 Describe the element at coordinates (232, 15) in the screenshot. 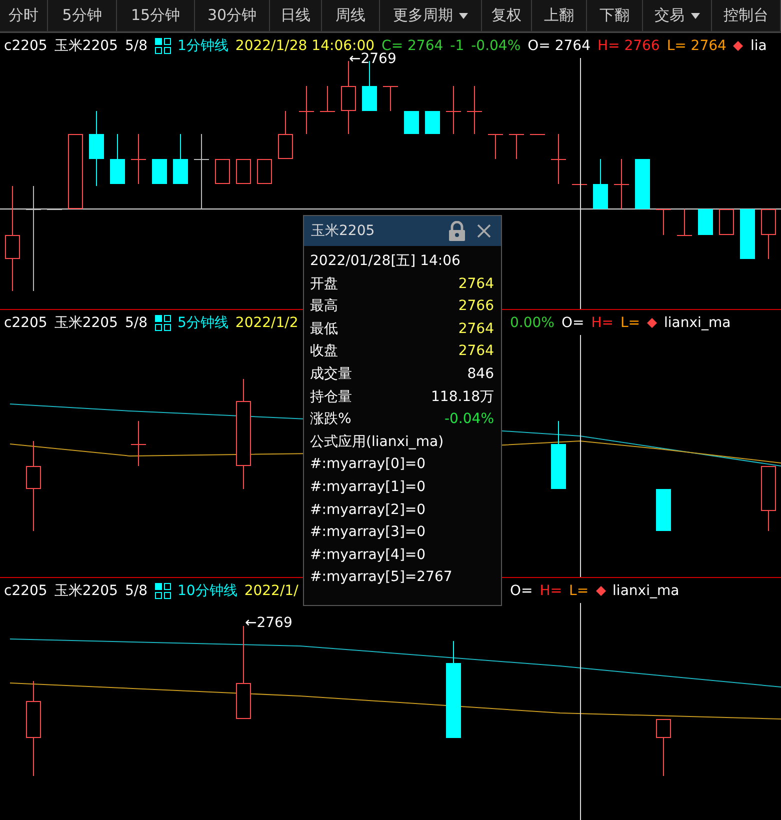

I see `period-tab: 30分钟` at that location.